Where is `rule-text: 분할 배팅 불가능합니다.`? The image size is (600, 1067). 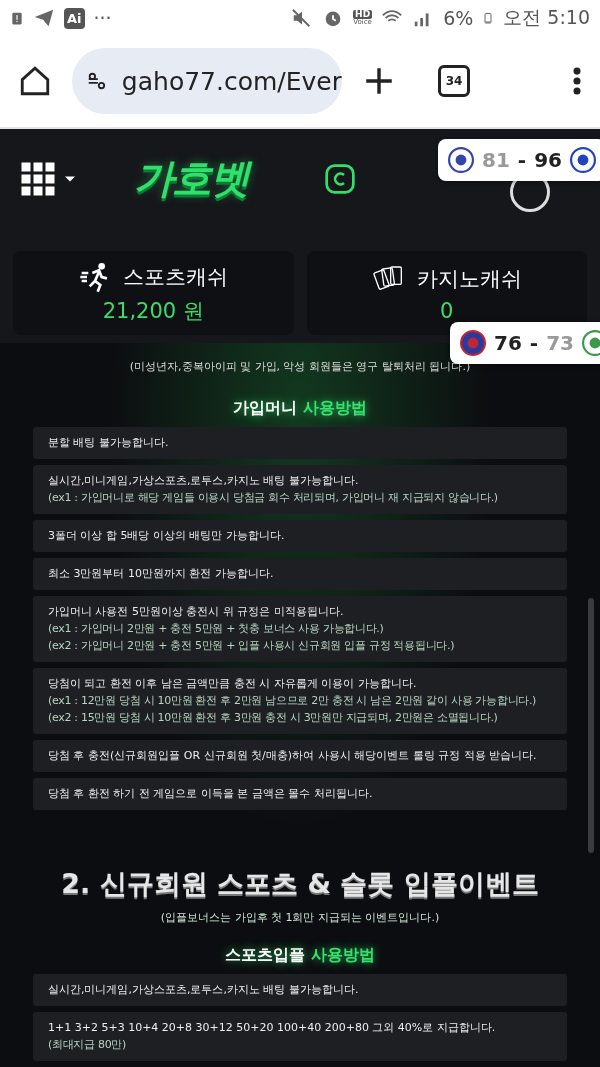 rule-text: 분할 배팅 불가능합니다. is located at coordinates (109, 443).